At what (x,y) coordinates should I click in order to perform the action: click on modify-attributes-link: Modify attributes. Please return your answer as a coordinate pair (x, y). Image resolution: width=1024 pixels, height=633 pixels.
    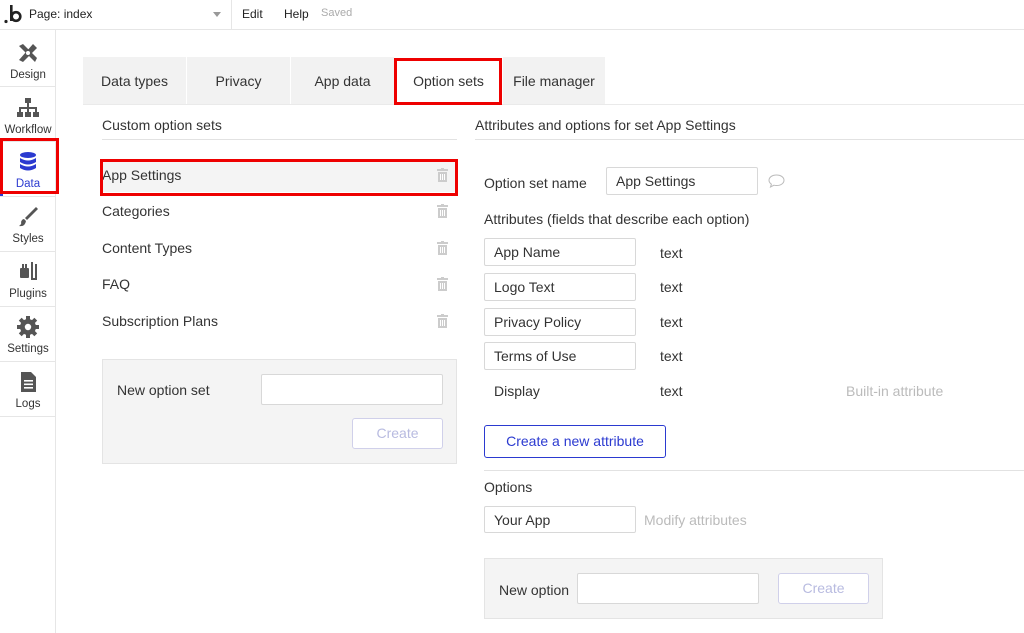
    Looking at the image, I should click on (695, 520).